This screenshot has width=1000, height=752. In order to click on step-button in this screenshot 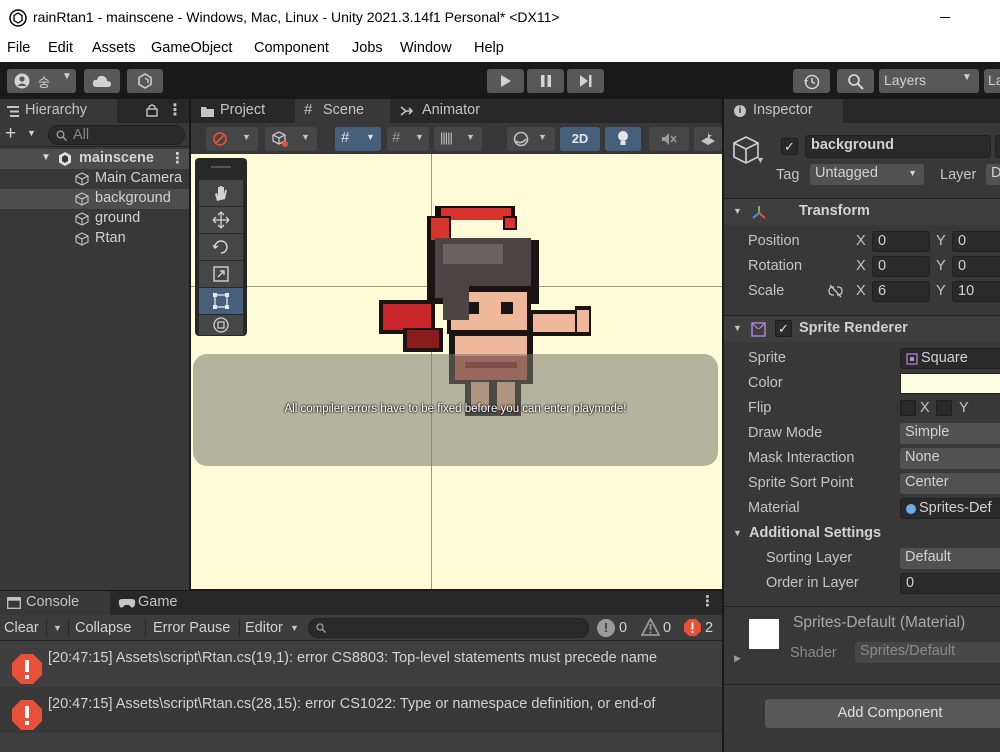, I will do `click(585, 81)`.